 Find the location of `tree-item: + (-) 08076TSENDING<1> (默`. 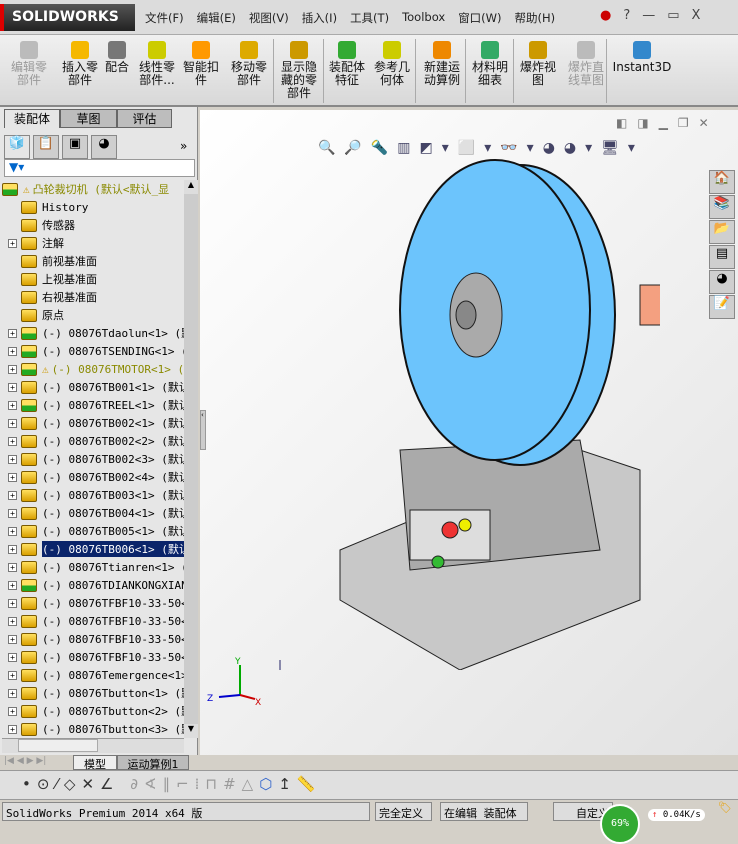

tree-item: + (-) 08076TSENDING<1> (默 is located at coordinates (93, 351).